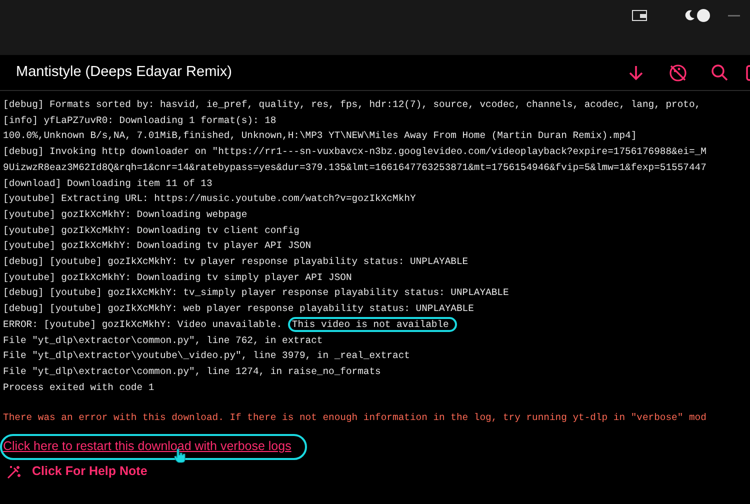 This screenshot has width=750, height=504. What do you see at coordinates (14, 471) in the screenshot?
I see `magic-wand-icon` at bounding box center [14, 471].